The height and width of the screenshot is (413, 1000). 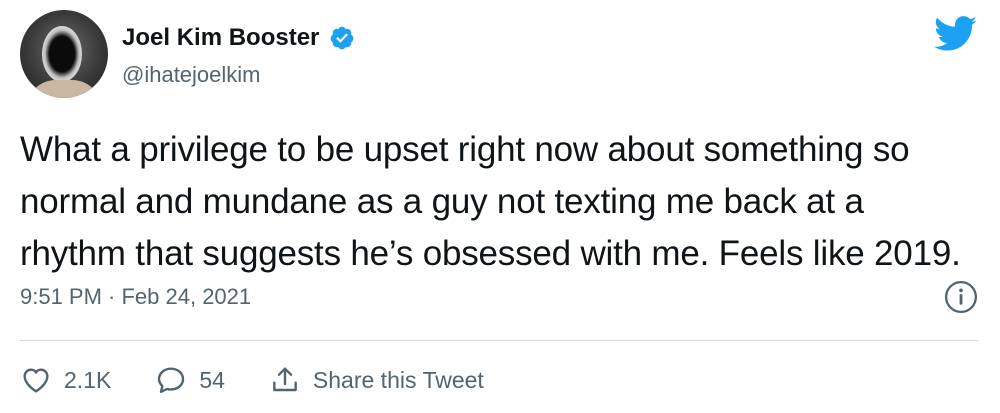 I want to click on share-icon, so click(x=285, y=379).